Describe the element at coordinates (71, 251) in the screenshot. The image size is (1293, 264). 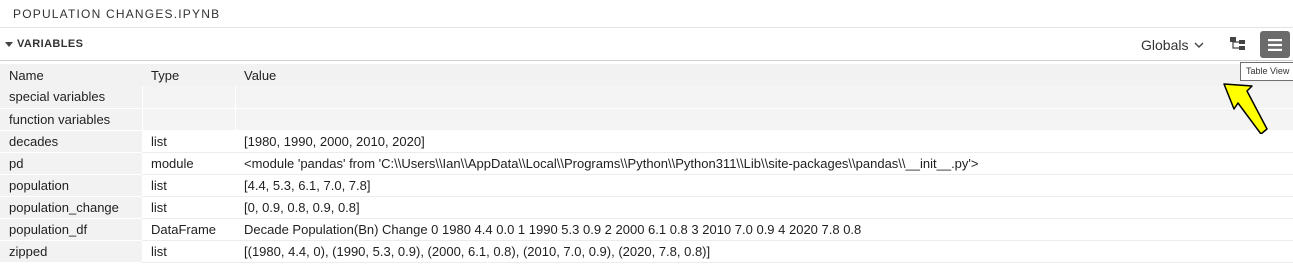
I see `variable-name: zipped` at that location.